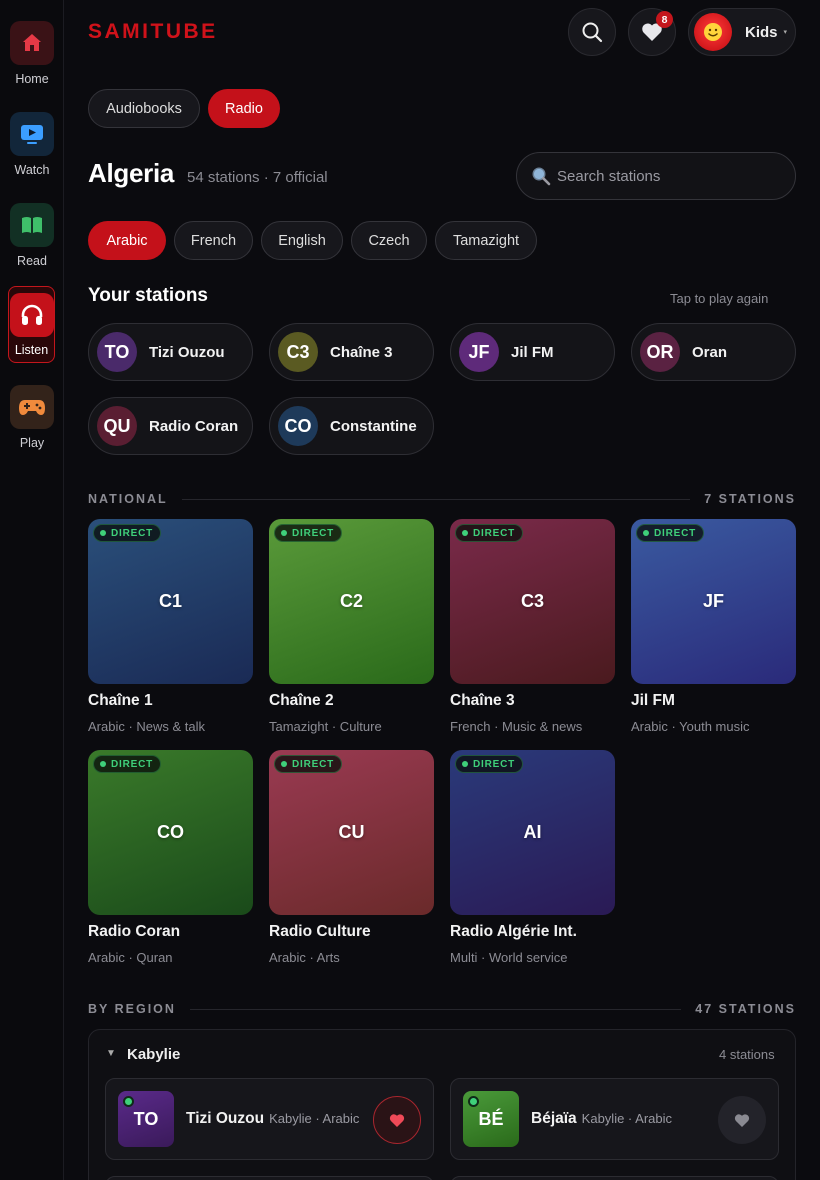 The height and width of the screenshot is (1180, 820). I want to click on tv-icon, so click(32, 134).